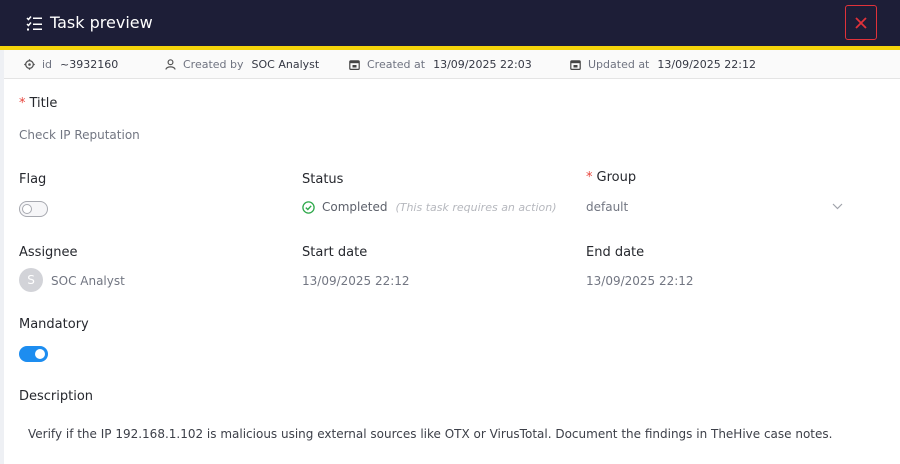  Describe the element at coordinates (640, 281) in the screenshot. I see `end-date-value: 13/09/2025 22:12` at that location.